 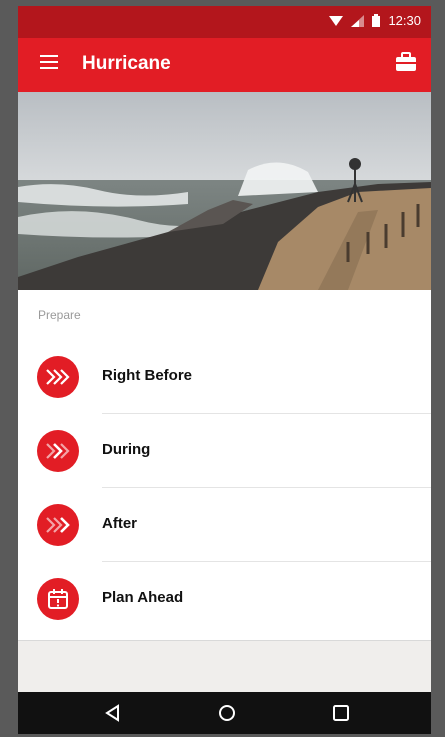 I want to click on status-bar: 12:30, so click(x=224, y=22).